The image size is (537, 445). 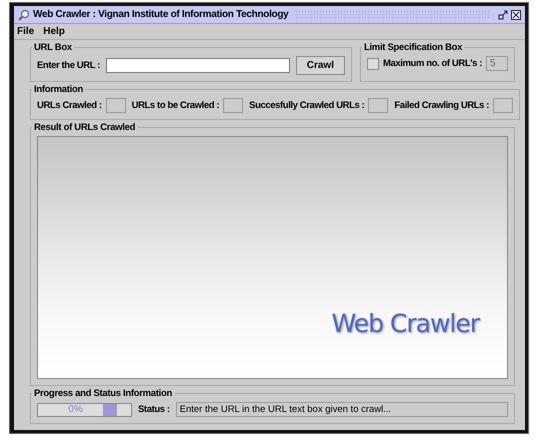 What do you see at coordinates (516, 15) in the screenshot?
I see `close-icon` at bounding box center [516, 15].